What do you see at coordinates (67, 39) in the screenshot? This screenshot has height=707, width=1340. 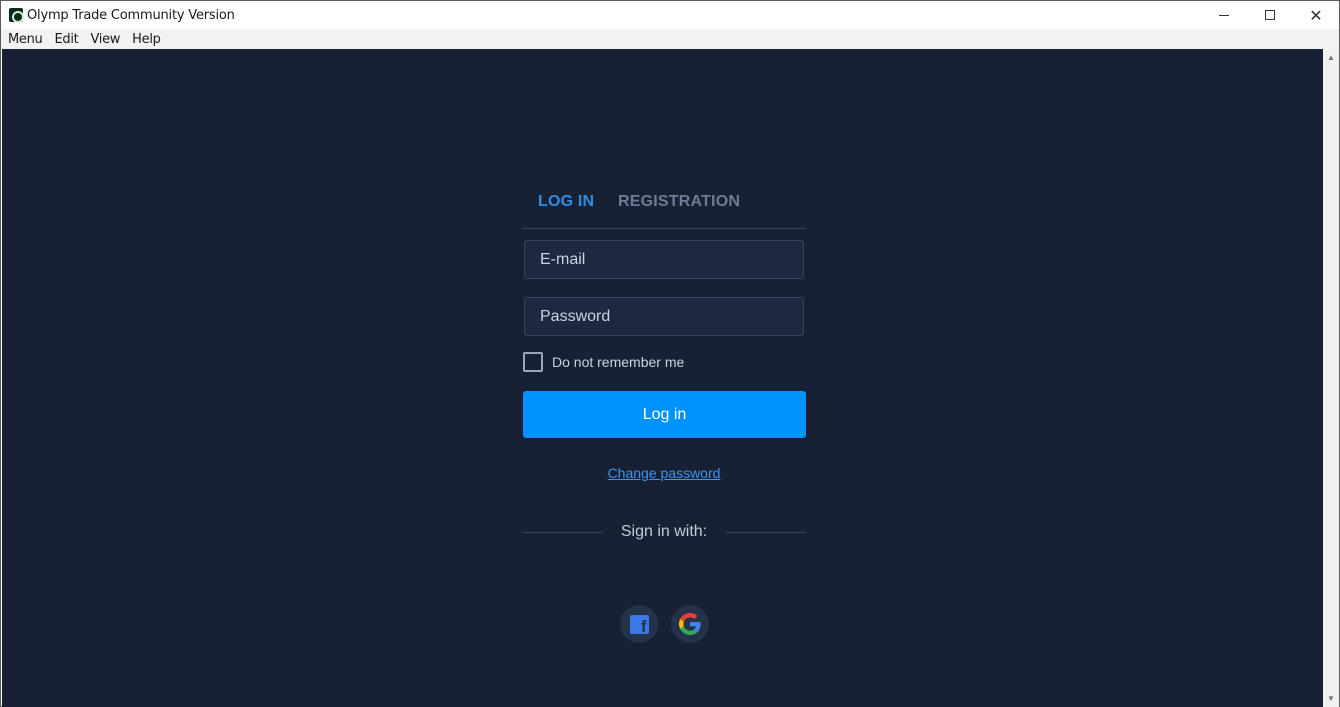 I see `menu-item-edit: Edit` at bounding box center [67, 39].